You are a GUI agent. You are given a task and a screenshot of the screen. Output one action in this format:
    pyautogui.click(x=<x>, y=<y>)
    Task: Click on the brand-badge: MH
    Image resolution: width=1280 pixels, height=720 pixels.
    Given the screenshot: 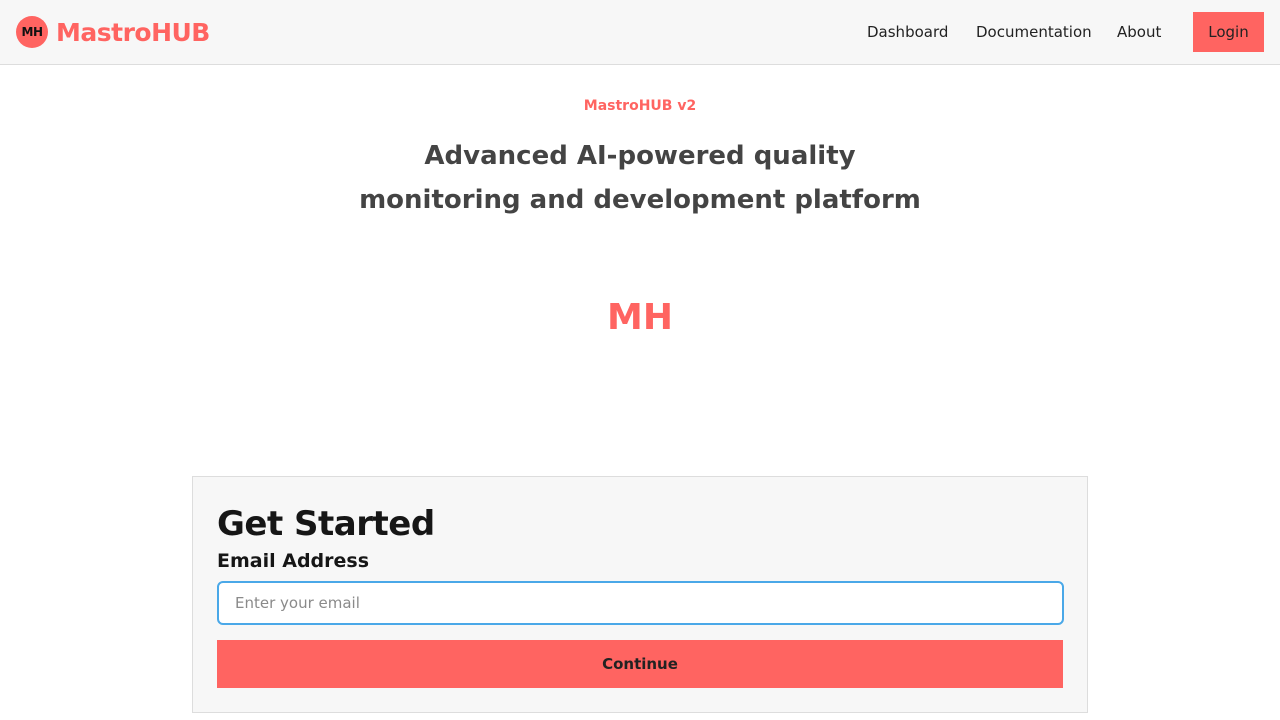 What is the action you would take?
    pyautogui.click(x=32, y=32)
    